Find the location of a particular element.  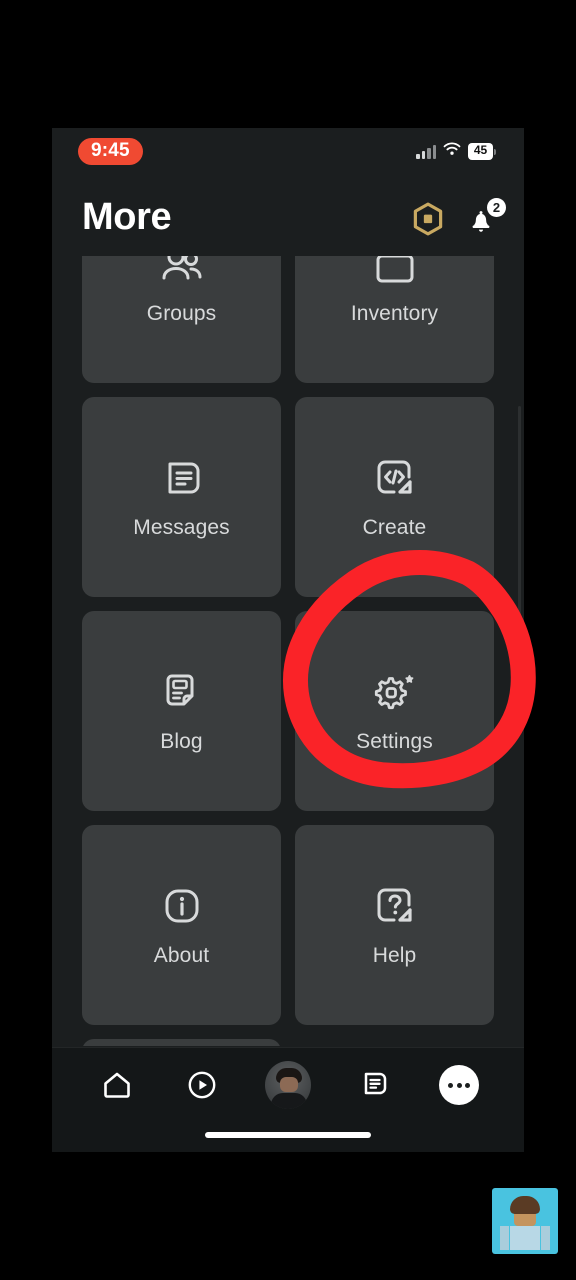

menu-tile-help: Help is located at coordinates (394, 925).